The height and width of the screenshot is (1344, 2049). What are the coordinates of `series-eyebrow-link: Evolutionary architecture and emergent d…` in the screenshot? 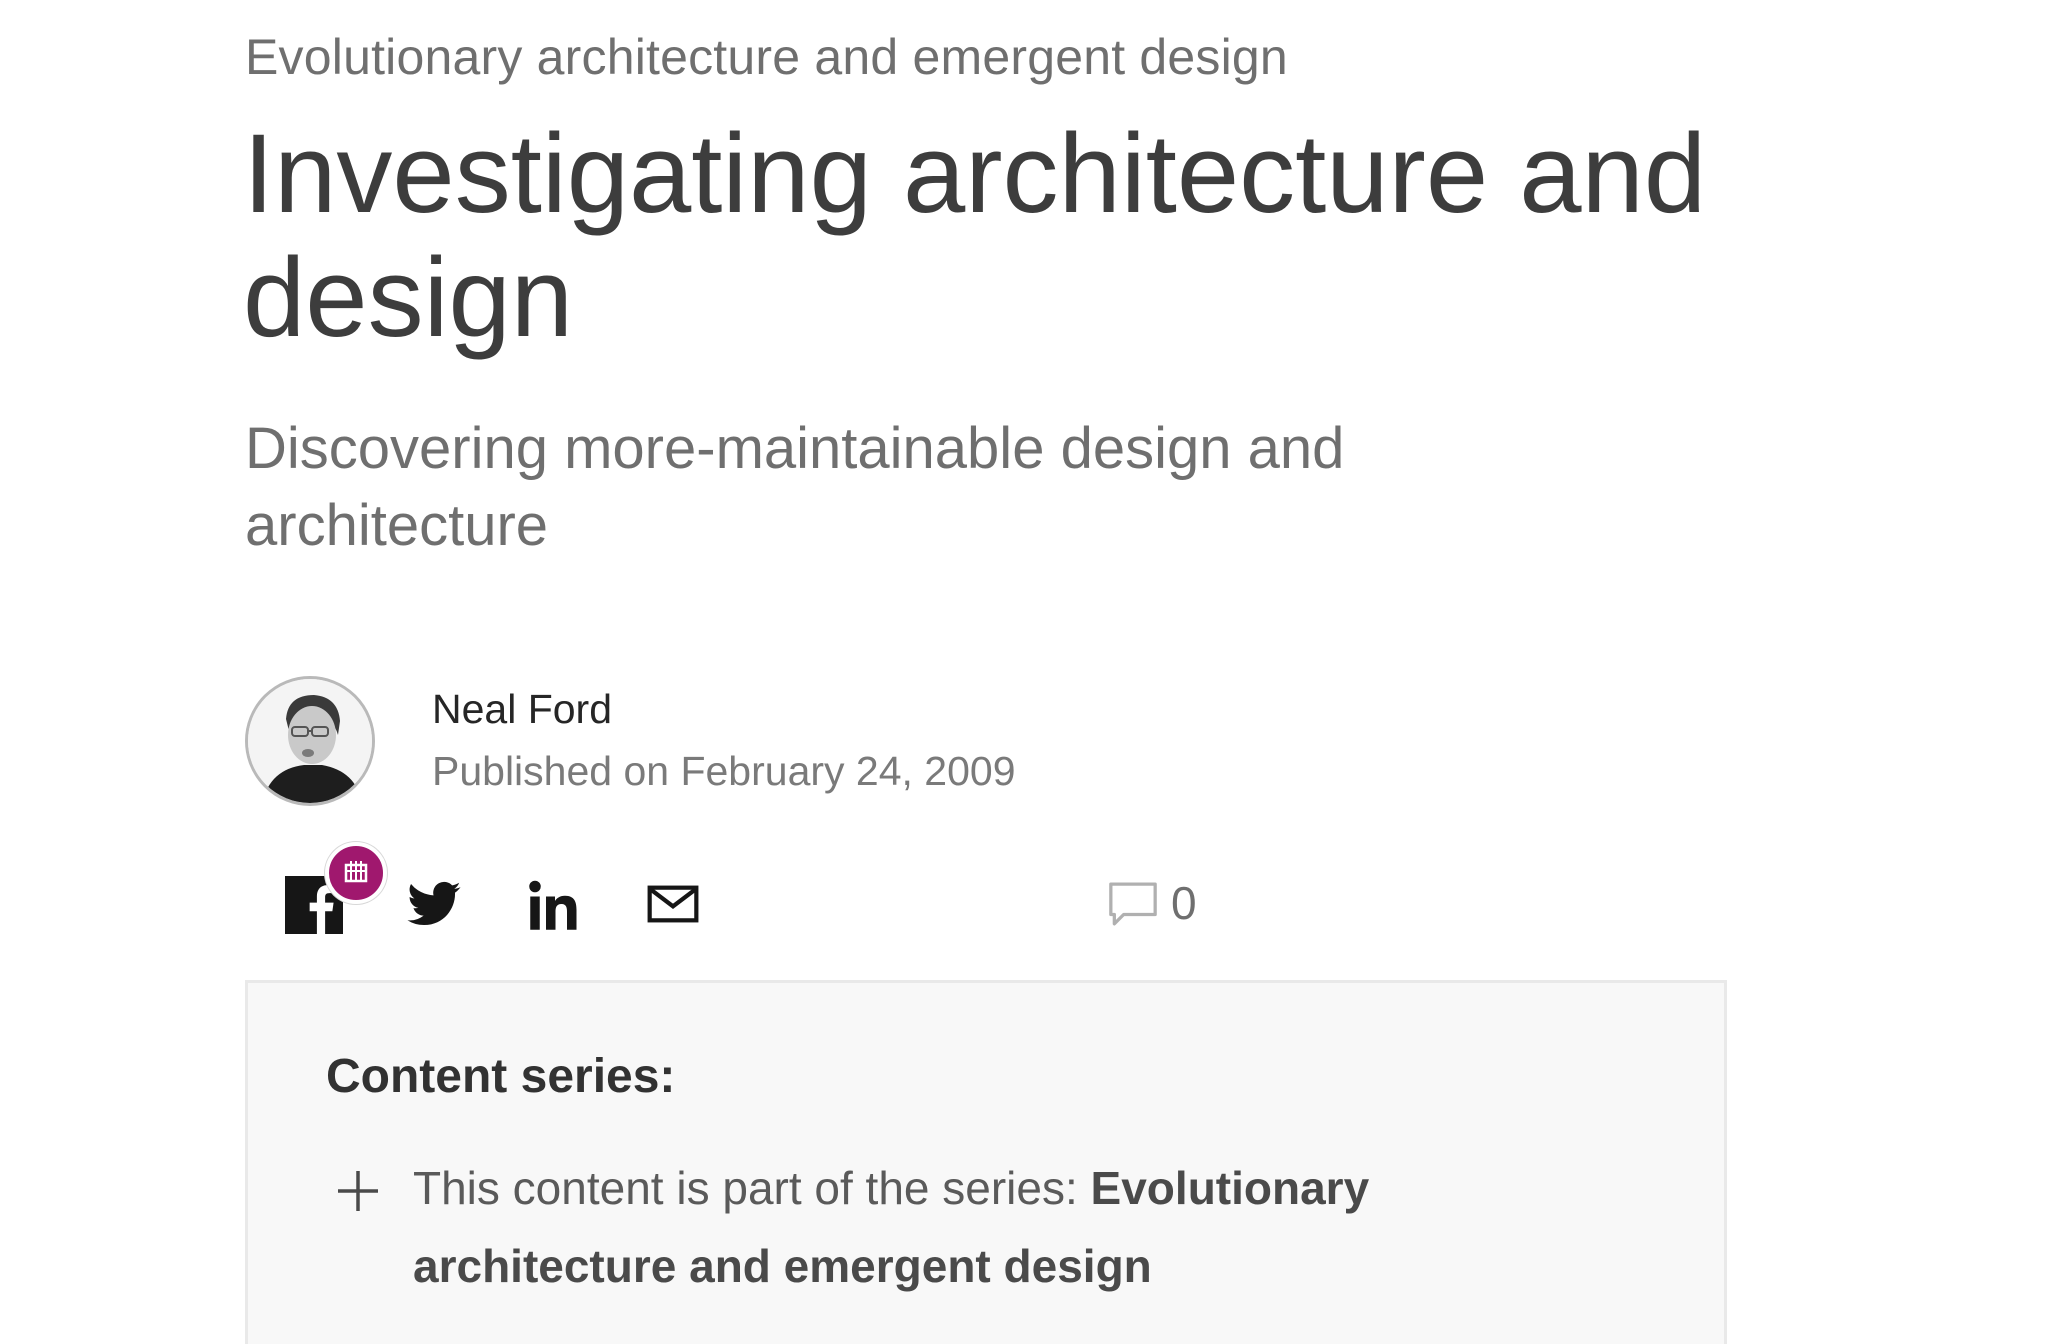 It's located at (766, 57).